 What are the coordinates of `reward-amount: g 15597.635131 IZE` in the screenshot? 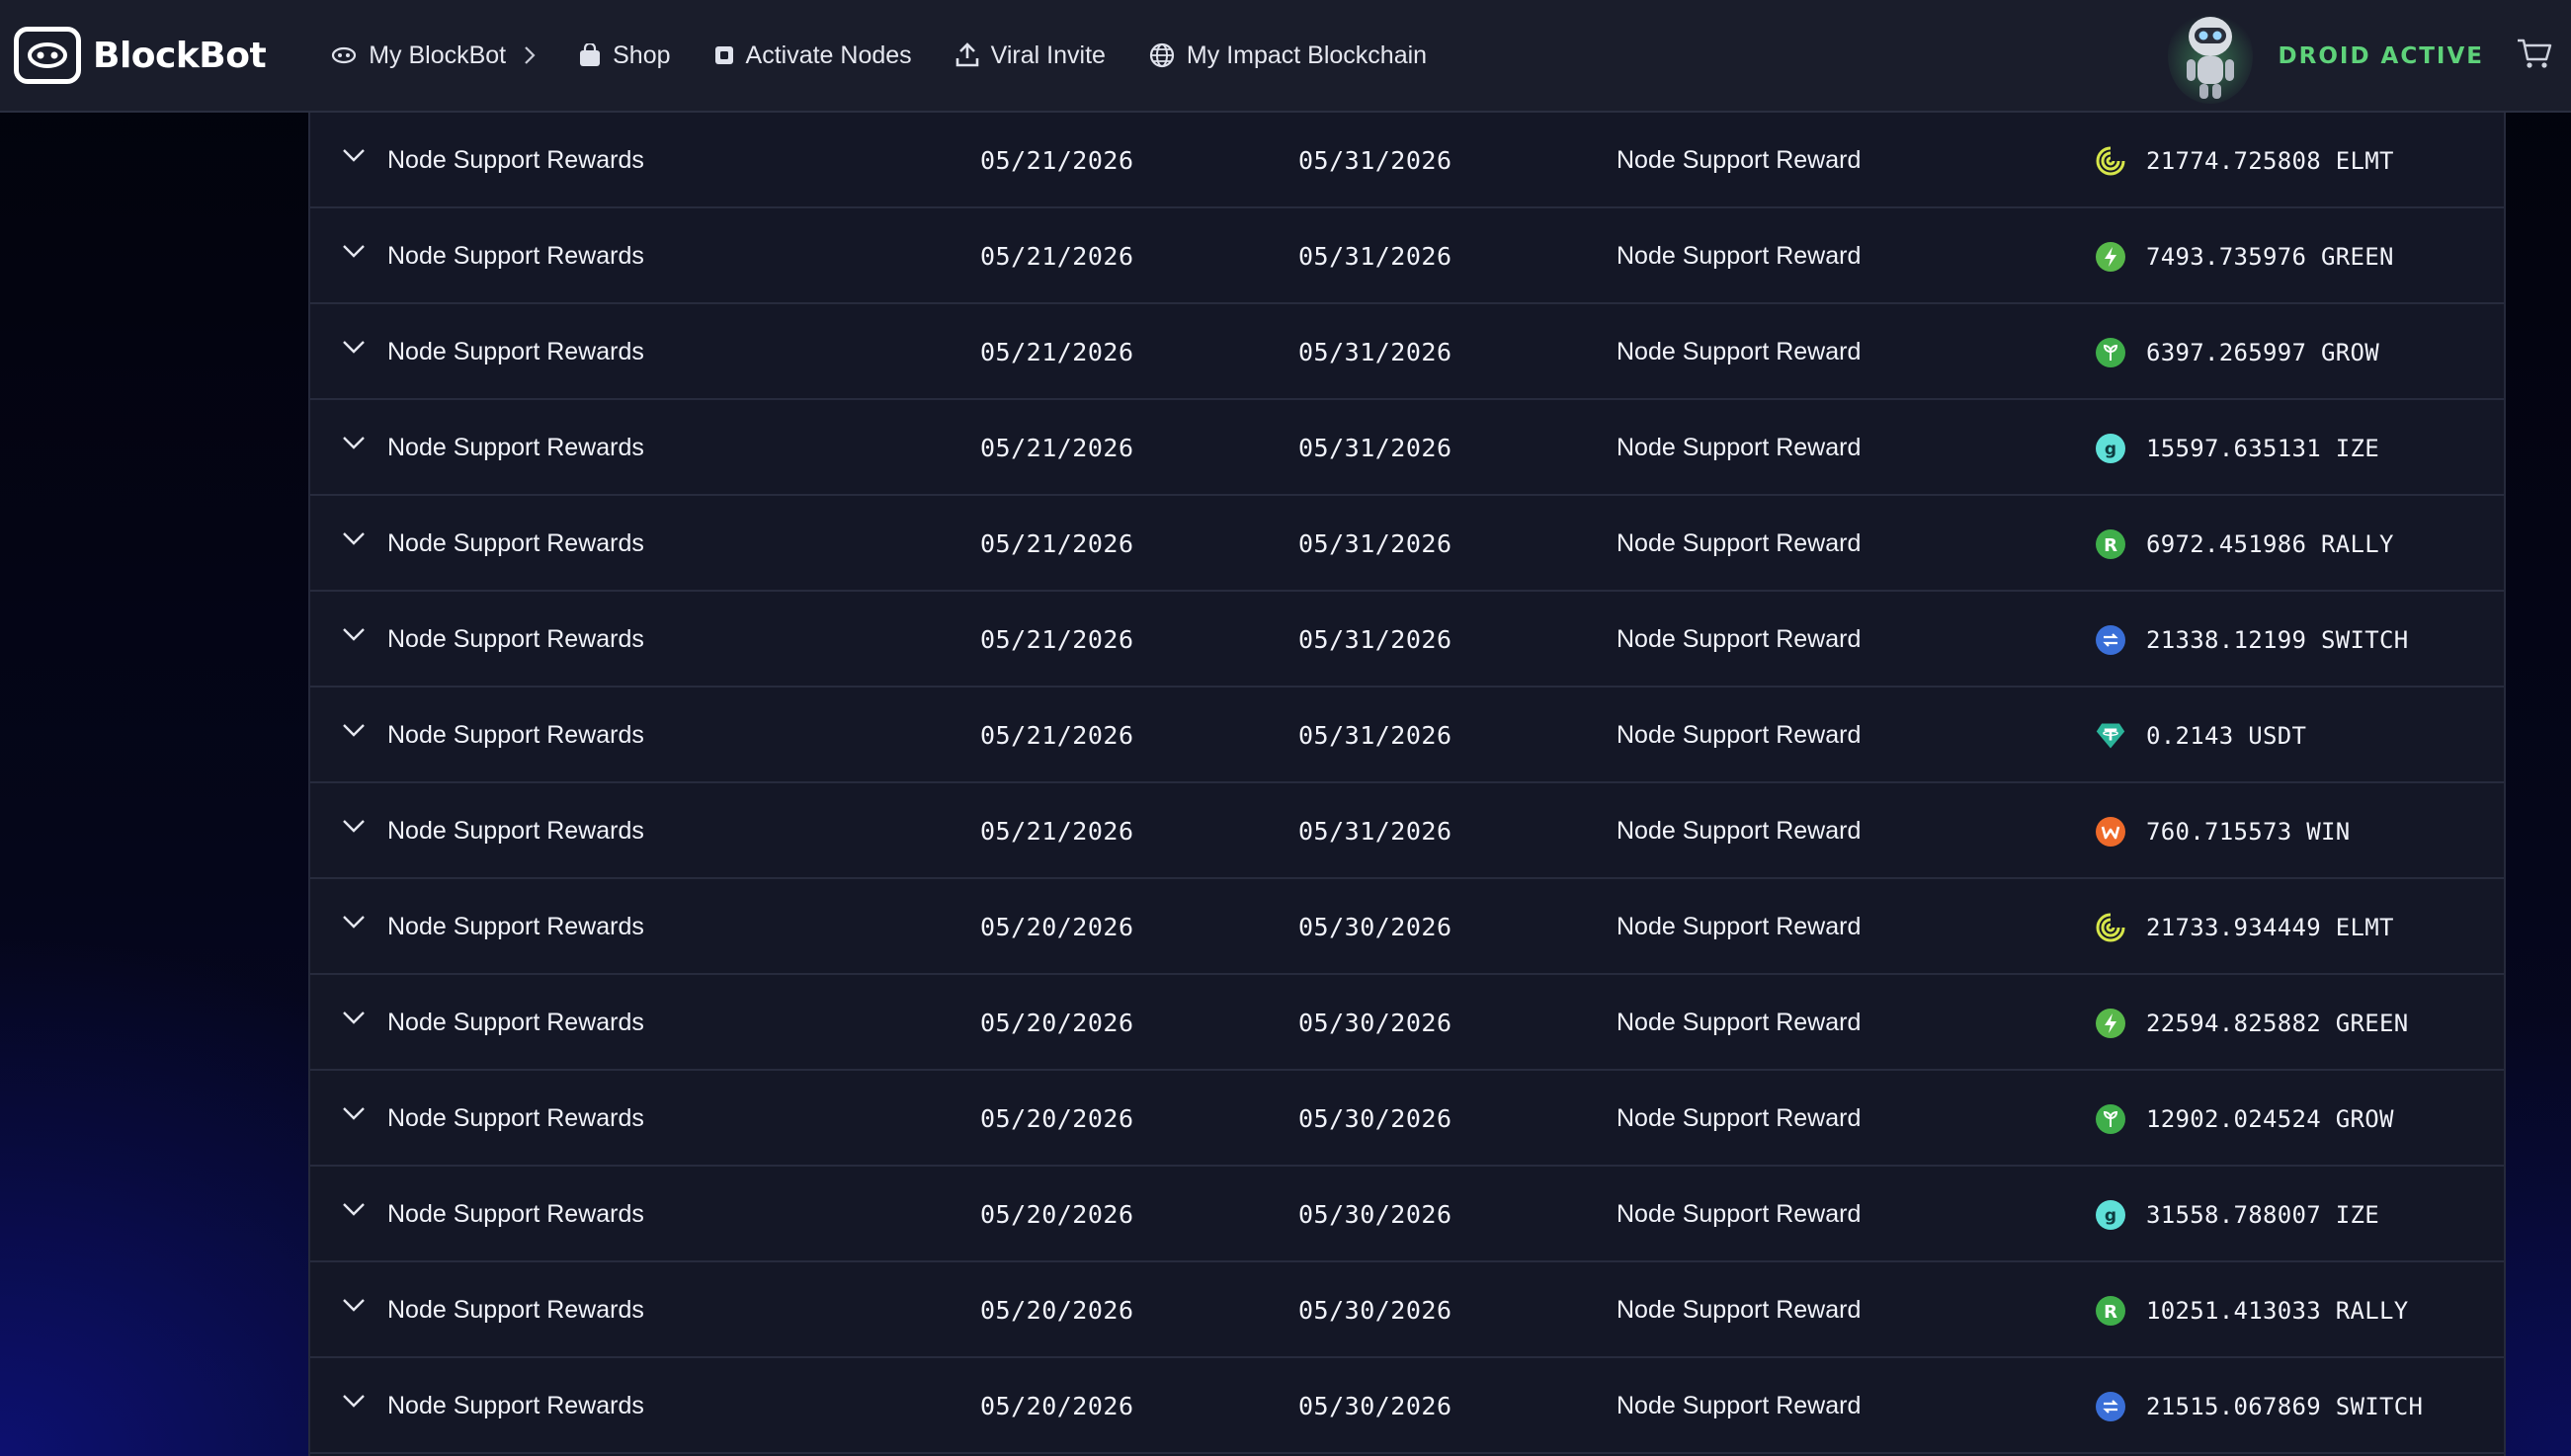 It's located at (2237, 448).